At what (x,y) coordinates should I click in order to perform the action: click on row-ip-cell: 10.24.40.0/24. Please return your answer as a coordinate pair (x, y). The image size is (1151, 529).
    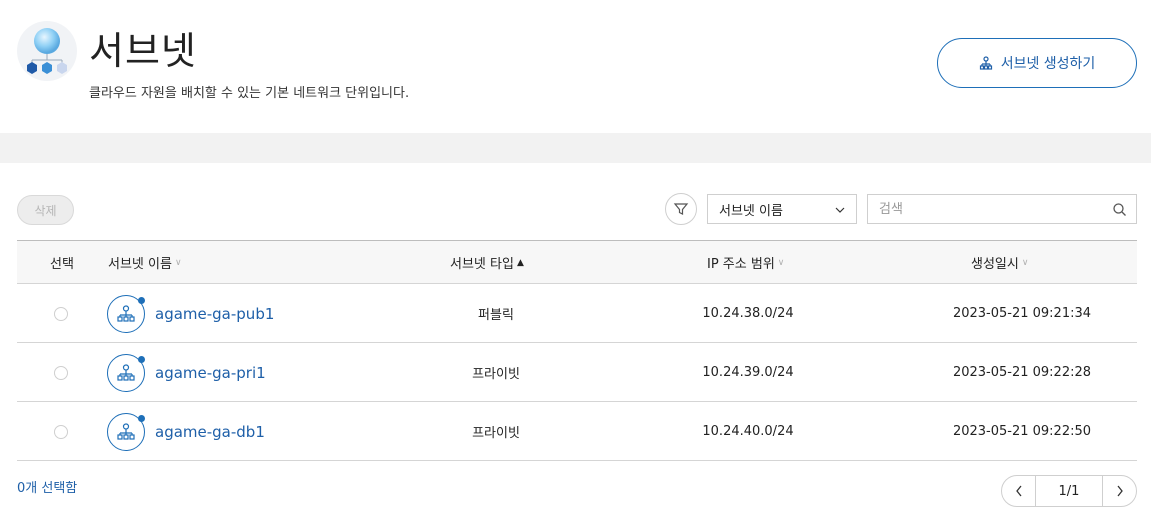
    Looking at the image, I should click on (748, 431).